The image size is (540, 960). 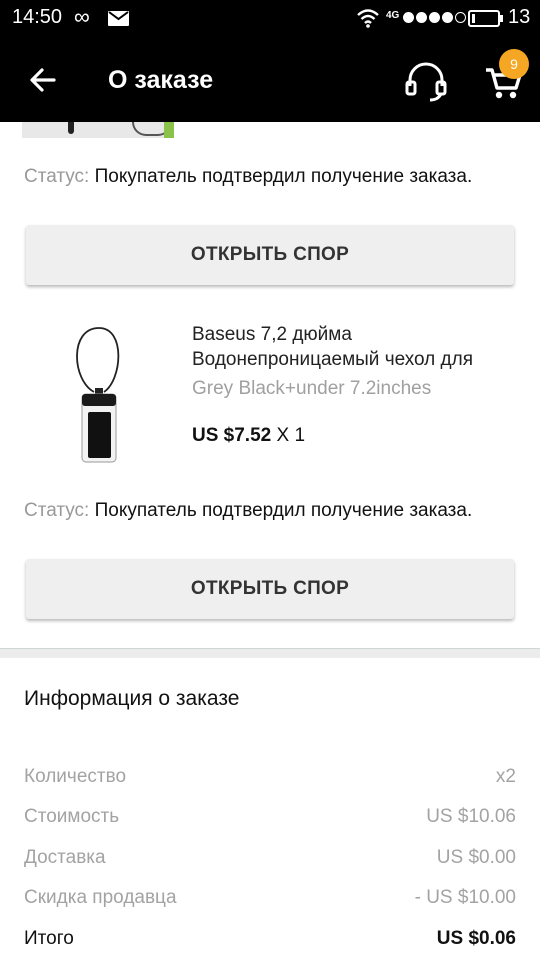 What do you see at coordinates (505, 776) in the screenshot?
I see `row-value: x2` at bounding box center [505, 776].